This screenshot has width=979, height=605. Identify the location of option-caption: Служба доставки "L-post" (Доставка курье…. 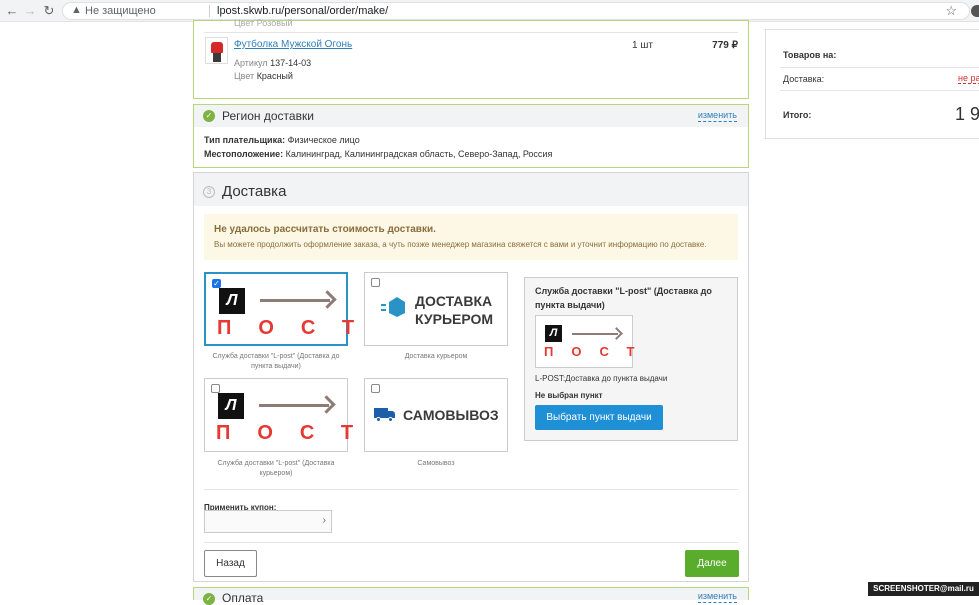
(276, 468).